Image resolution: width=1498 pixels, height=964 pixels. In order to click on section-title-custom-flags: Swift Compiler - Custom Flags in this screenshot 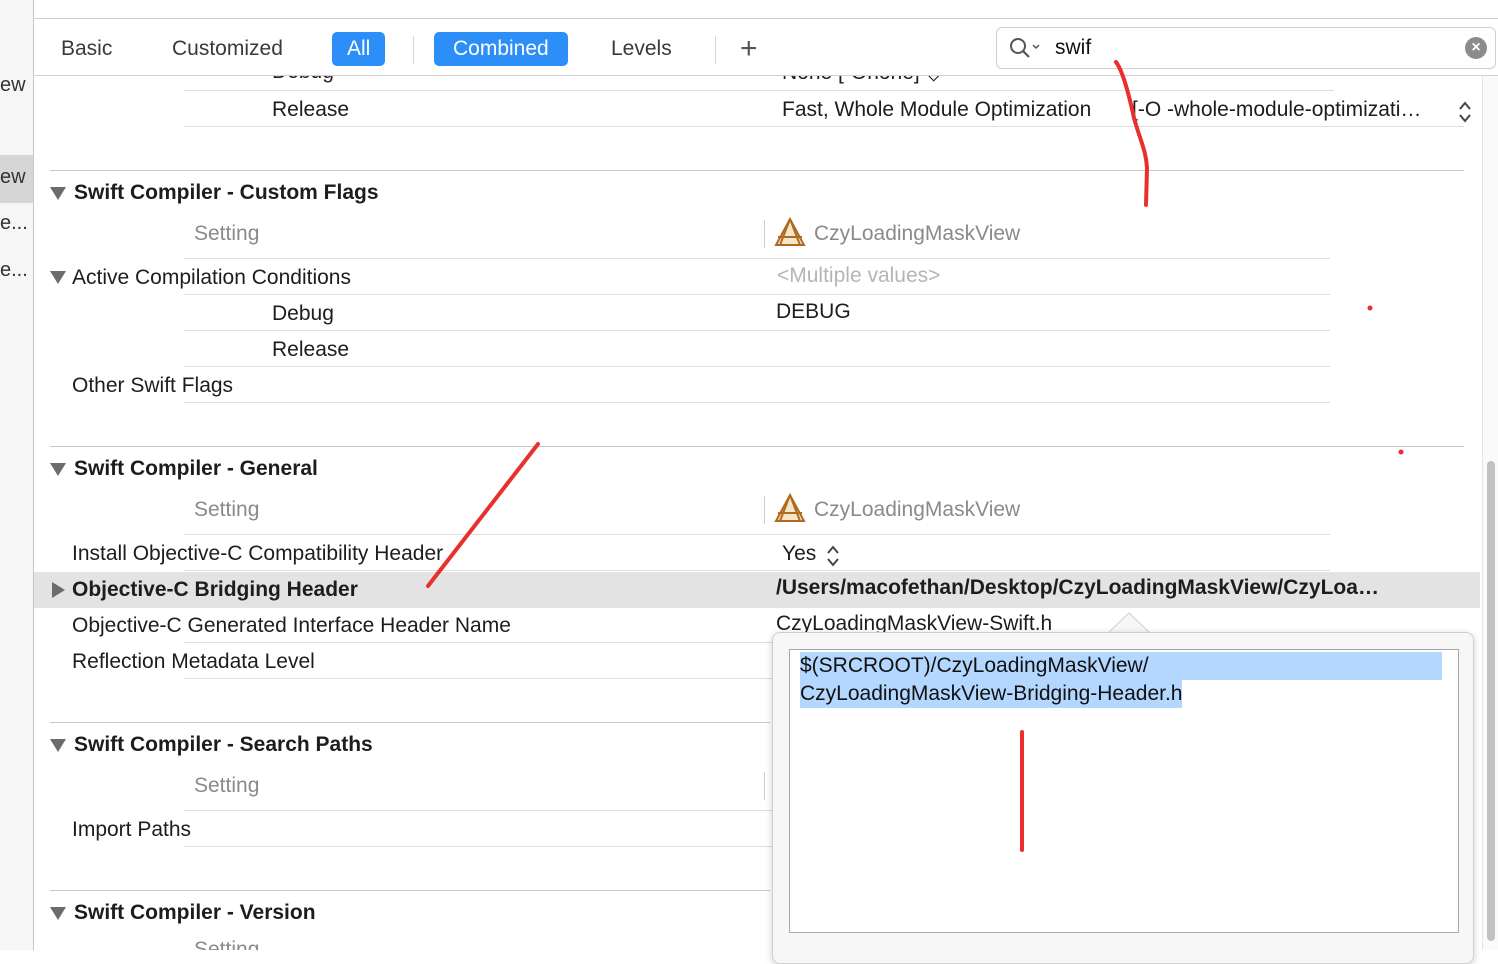, I will do `click(226, 193)`.